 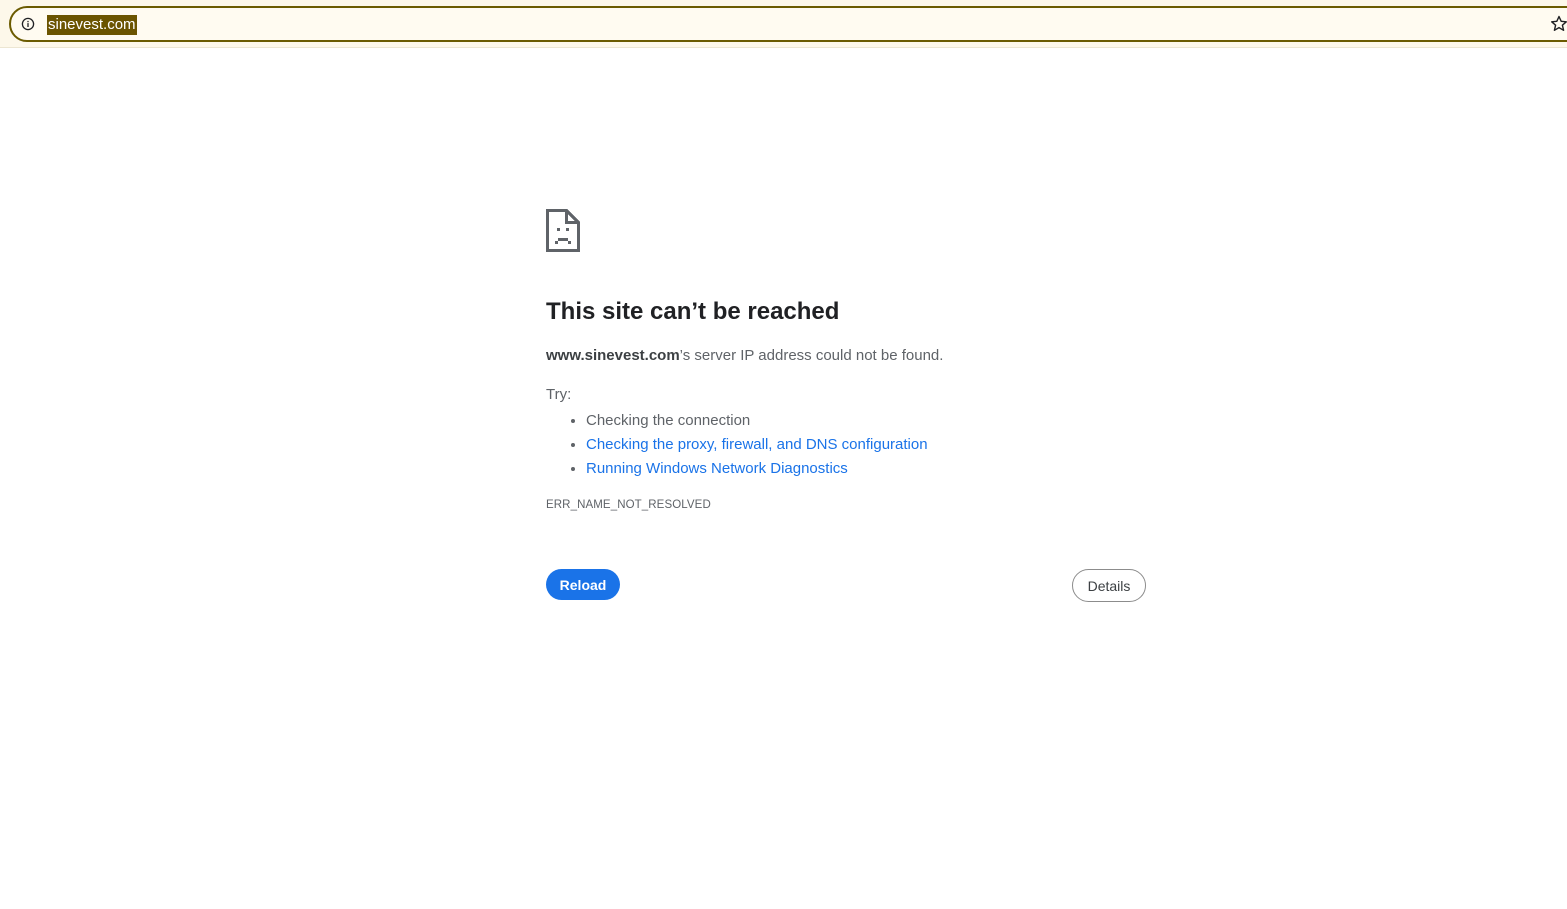 I want to click on page-title: This site can’t be reached, so click(x=693, y=311).